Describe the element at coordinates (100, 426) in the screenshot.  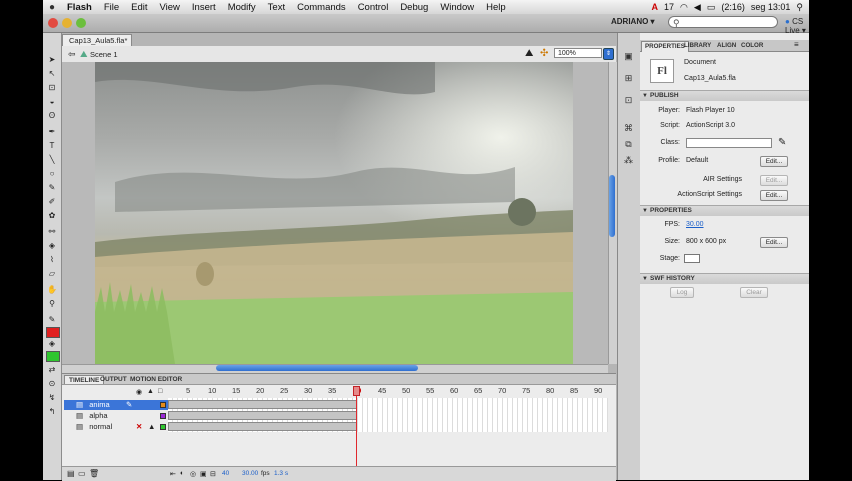
I see `layer-name: normal` at that location.